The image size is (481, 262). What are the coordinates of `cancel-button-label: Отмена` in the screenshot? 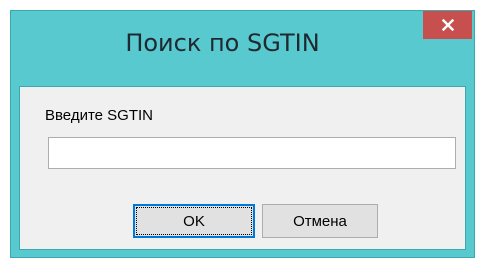 It's located at (320, 221).